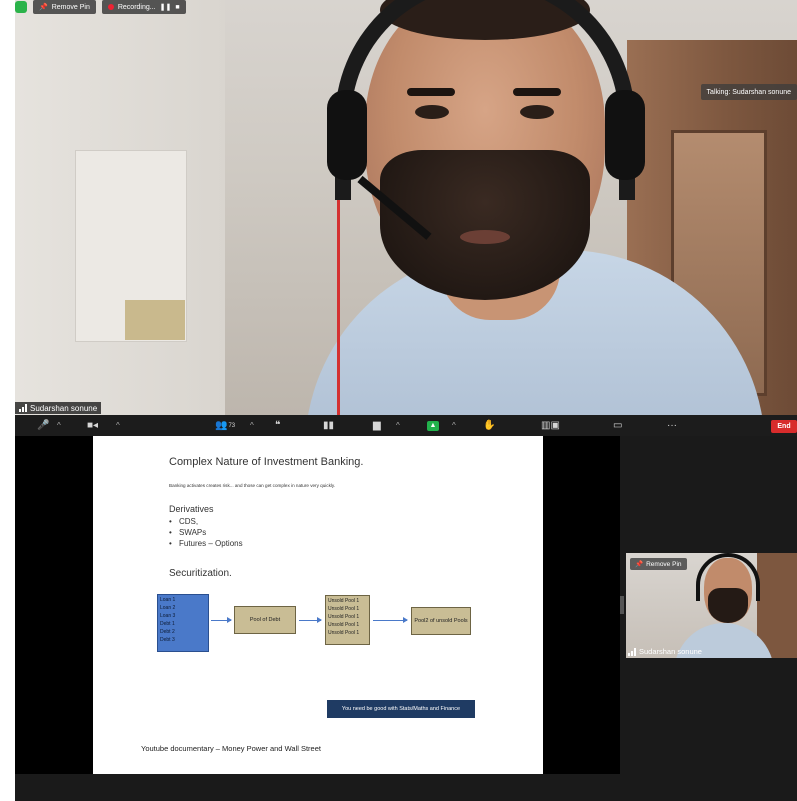 This screenshot has width=797, height=801. Describe the element at coordinates (206, 521) in the screenshot. I see `list-item: CDS,` at that location.